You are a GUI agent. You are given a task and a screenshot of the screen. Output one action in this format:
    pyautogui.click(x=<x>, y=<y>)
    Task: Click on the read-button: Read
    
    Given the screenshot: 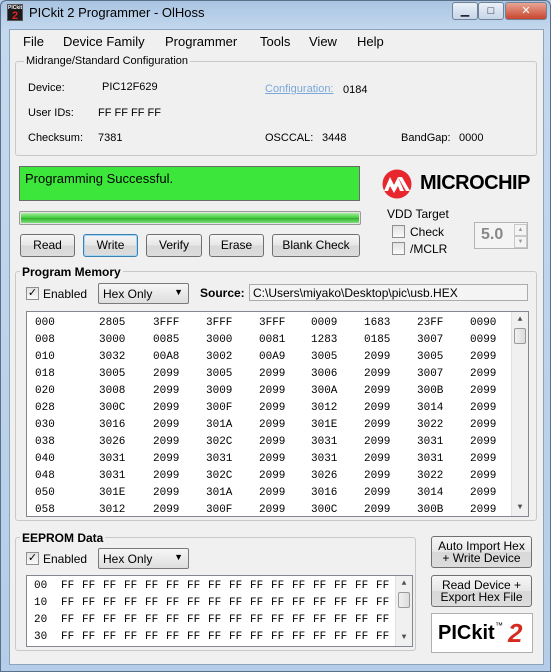 What is the action you would take?
    pyautogui.click(x=47, y=245)
    